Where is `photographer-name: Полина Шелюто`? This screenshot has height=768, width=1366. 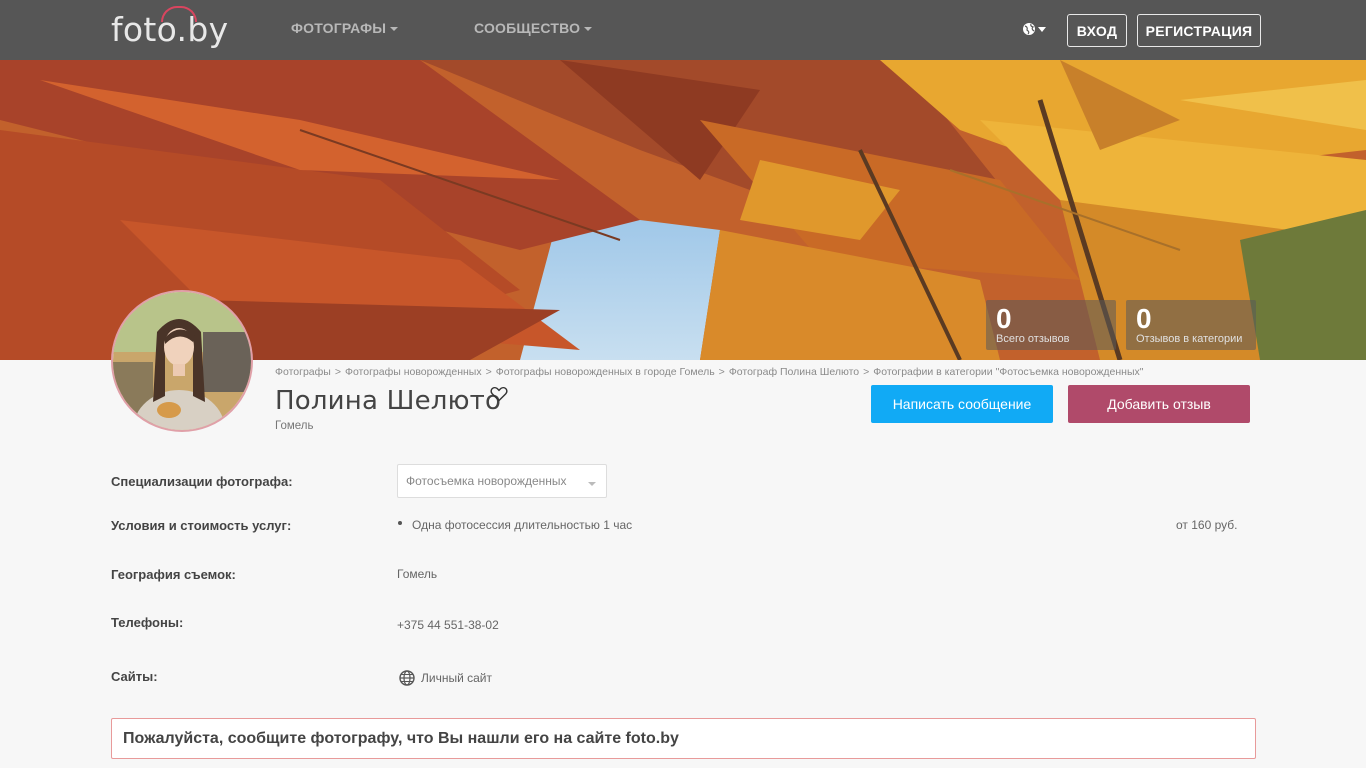
photographer-name: Полина Шелюто is located at coordinates (388, 401).